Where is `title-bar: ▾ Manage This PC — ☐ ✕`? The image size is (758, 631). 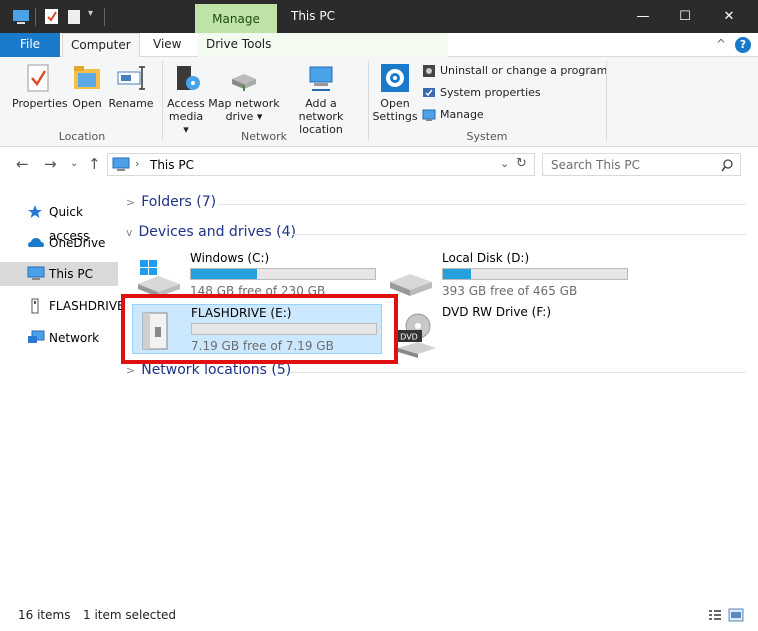 title-bar: ▾ Manage This PC — ☐ ✕ is located at coordinates (379, 16).